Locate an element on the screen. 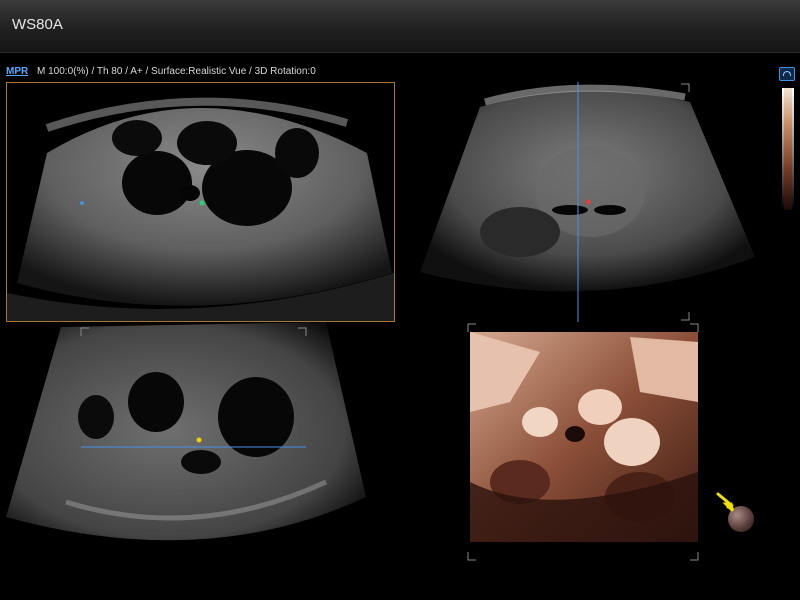 This screenshot has height=600, width=800. arrow-icon is located at coordinates (725, 502).